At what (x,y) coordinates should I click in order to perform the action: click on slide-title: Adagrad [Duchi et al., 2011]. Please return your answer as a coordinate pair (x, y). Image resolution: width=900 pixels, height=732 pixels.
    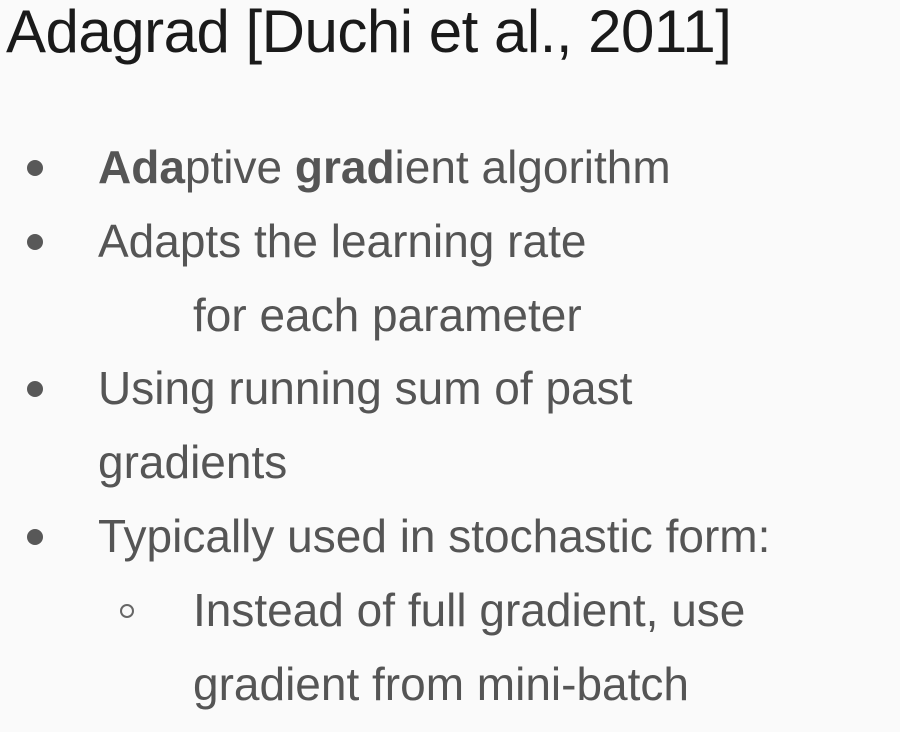
    Looking at the image, I should click on (369, 32).